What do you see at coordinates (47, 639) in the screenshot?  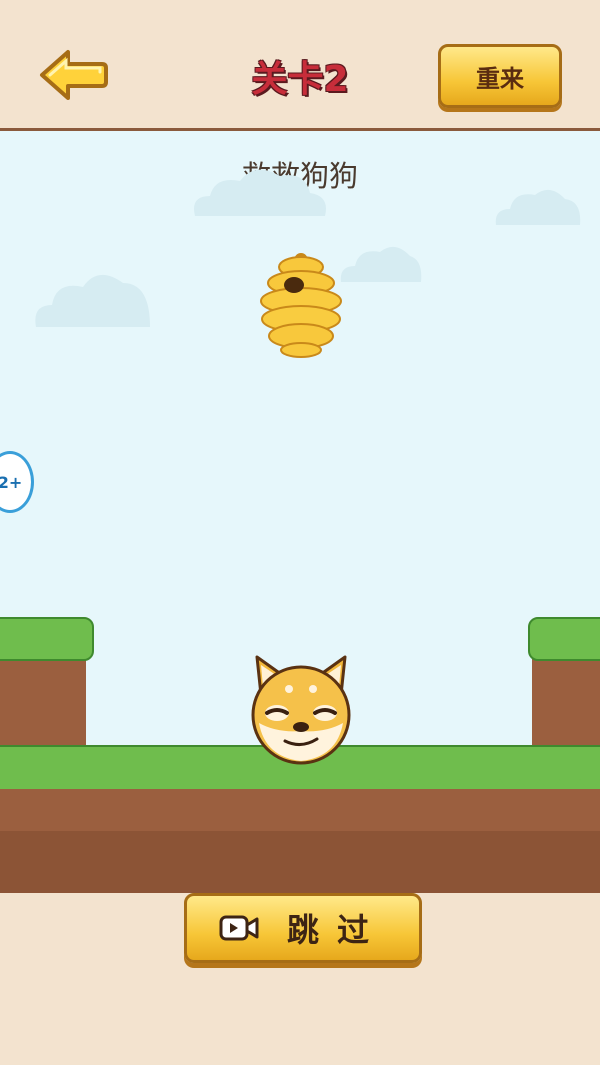 I see `left-ledge-grass` at bounding box center [47, 639].